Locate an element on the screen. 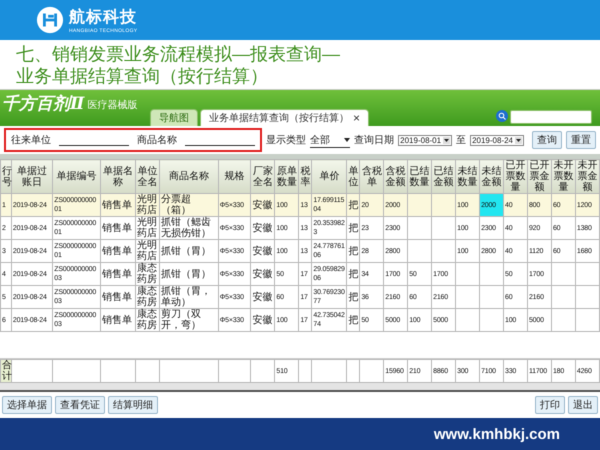 This screenshot has height=450, width=600. action-button: 选择单据 is located at coordinates (27, 405).